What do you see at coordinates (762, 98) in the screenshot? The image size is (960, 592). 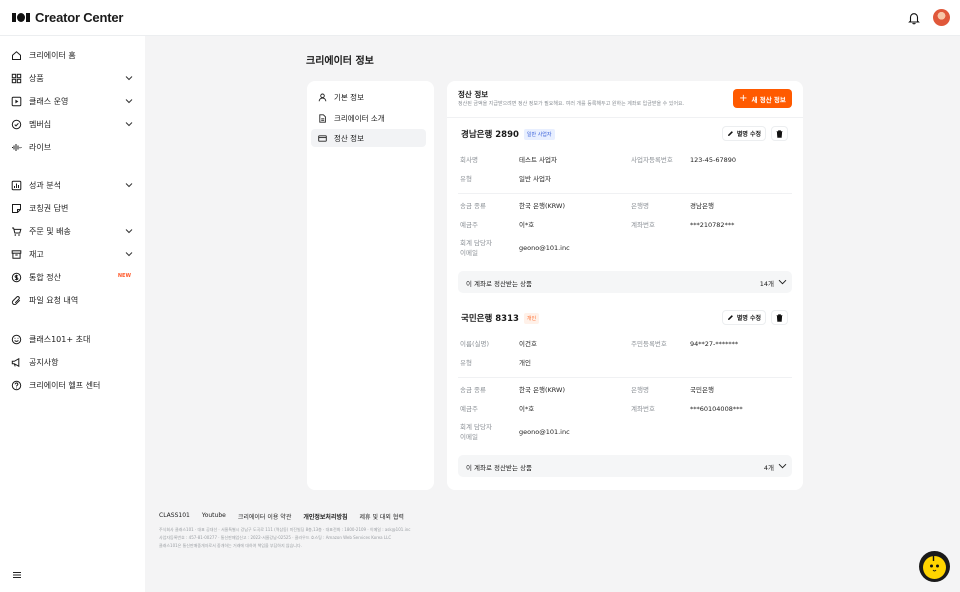 I see `add-settlement-button: + 새 정산 정보` at bounding box center [762, 98].